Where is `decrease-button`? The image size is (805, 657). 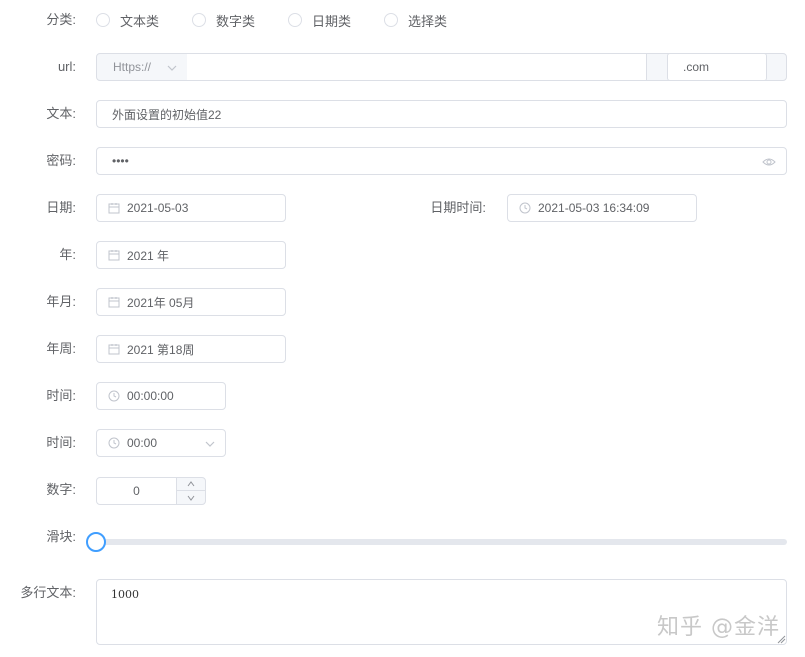
decrease-button is located at coordinates (191, 497).